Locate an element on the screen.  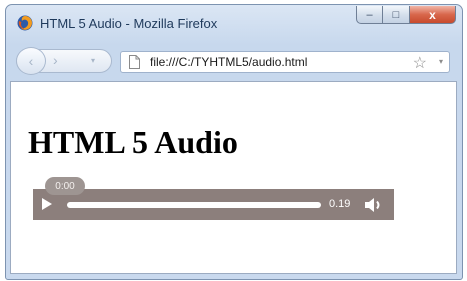
forward-arrow-icon: › is located at coordinates (55, 60).